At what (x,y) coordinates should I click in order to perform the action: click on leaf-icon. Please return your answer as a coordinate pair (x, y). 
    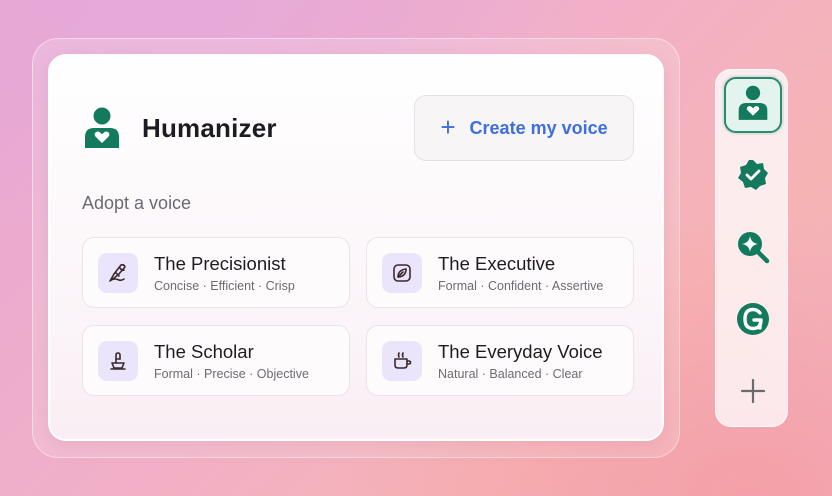
    Looking at the image, I should click on (402, 272).